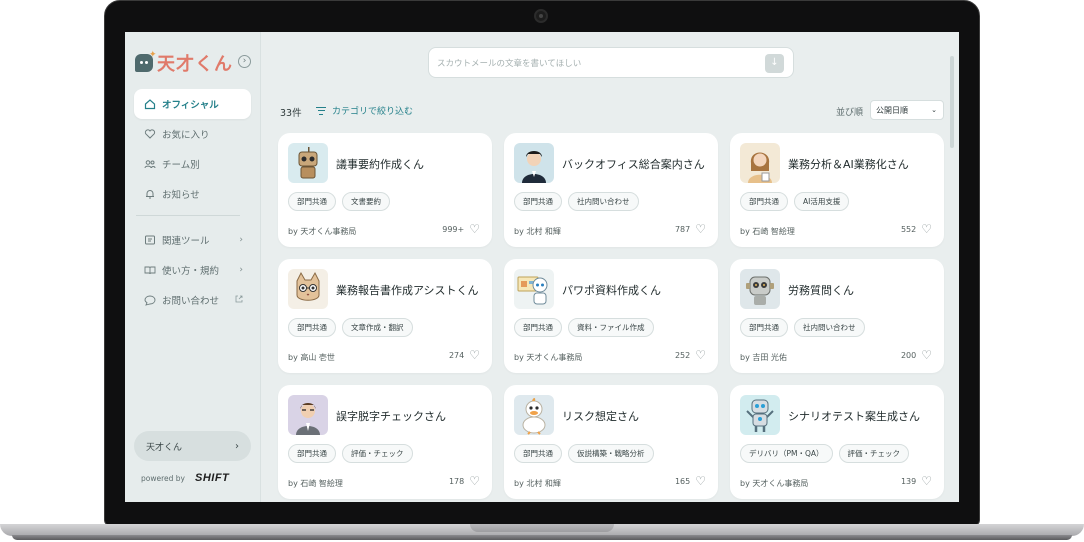  I want to click on sidebar-item-favorites: お気に入り, so click(192, 134).